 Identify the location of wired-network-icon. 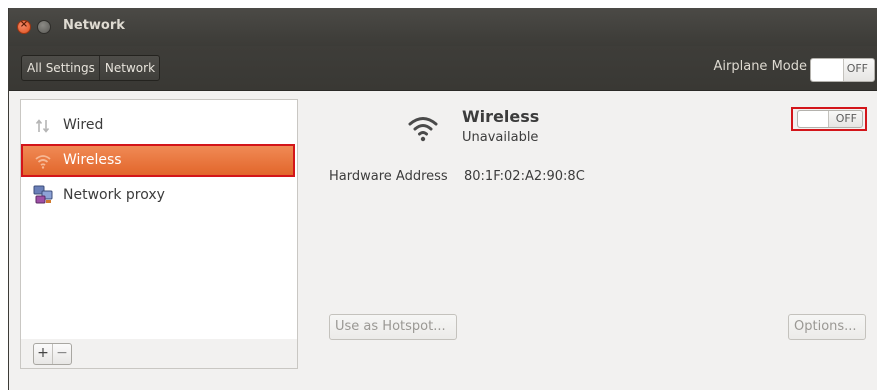
(42, 126).